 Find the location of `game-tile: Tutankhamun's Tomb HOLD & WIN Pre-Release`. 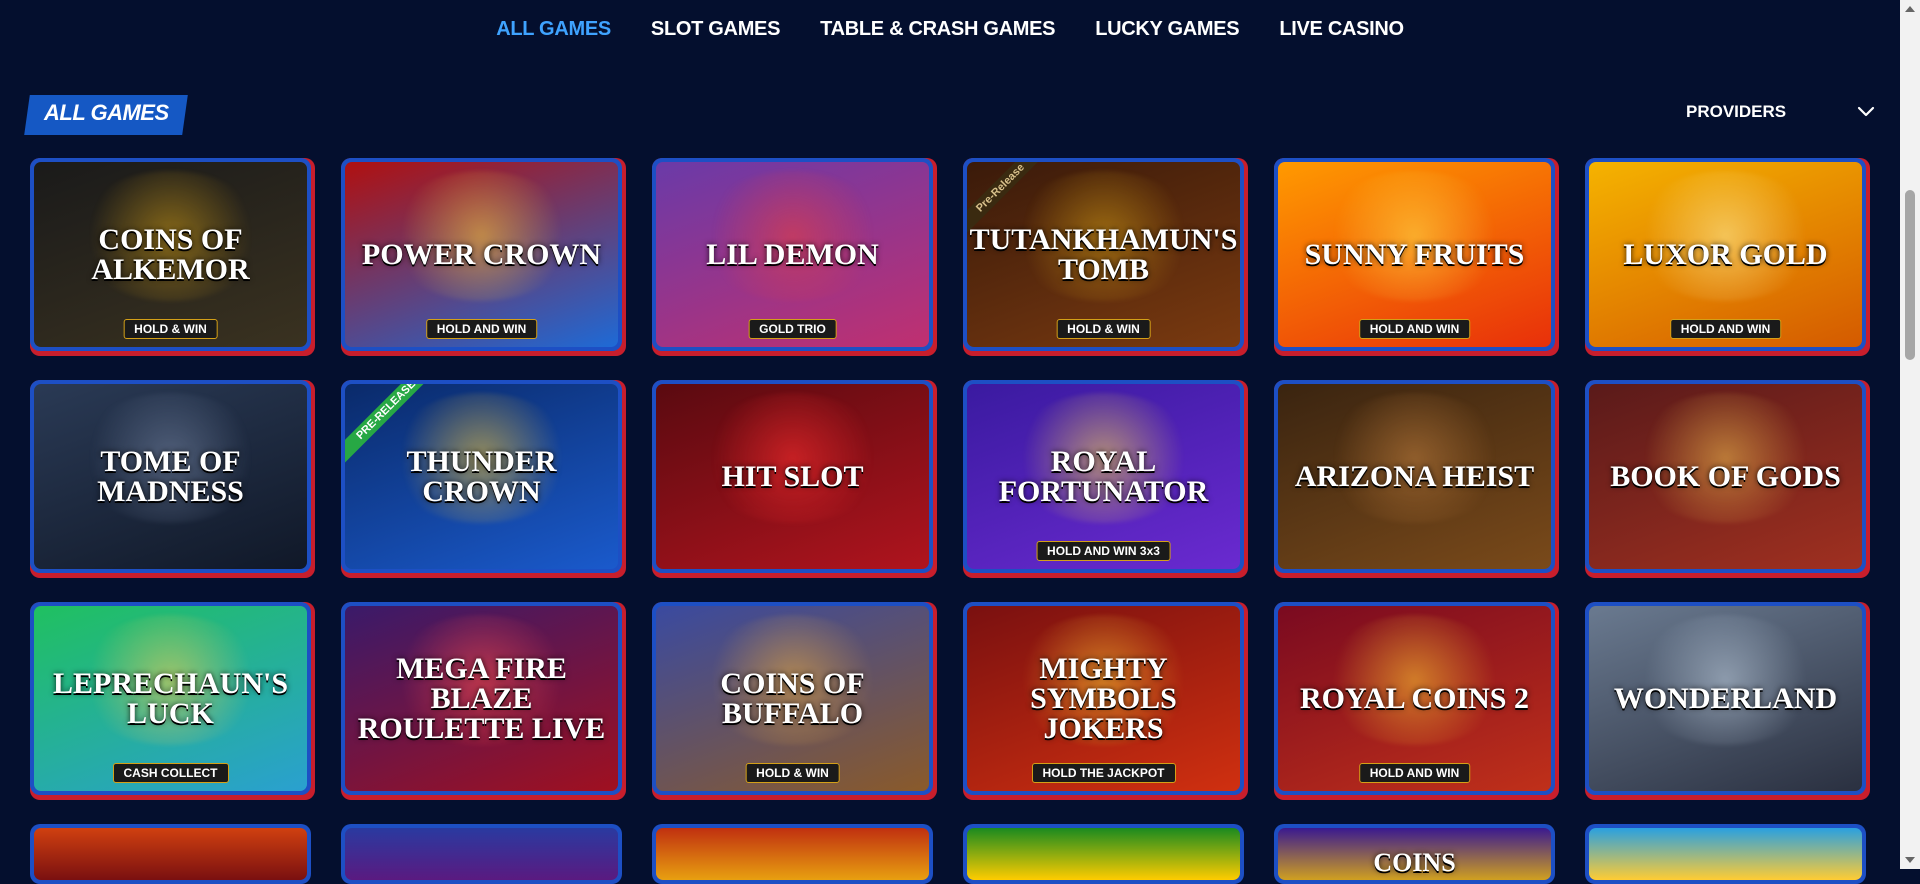

game-tile: Tutankhamun's Tomb HOLD & WIN Pre-Release is located at coordinates (1105, 257).